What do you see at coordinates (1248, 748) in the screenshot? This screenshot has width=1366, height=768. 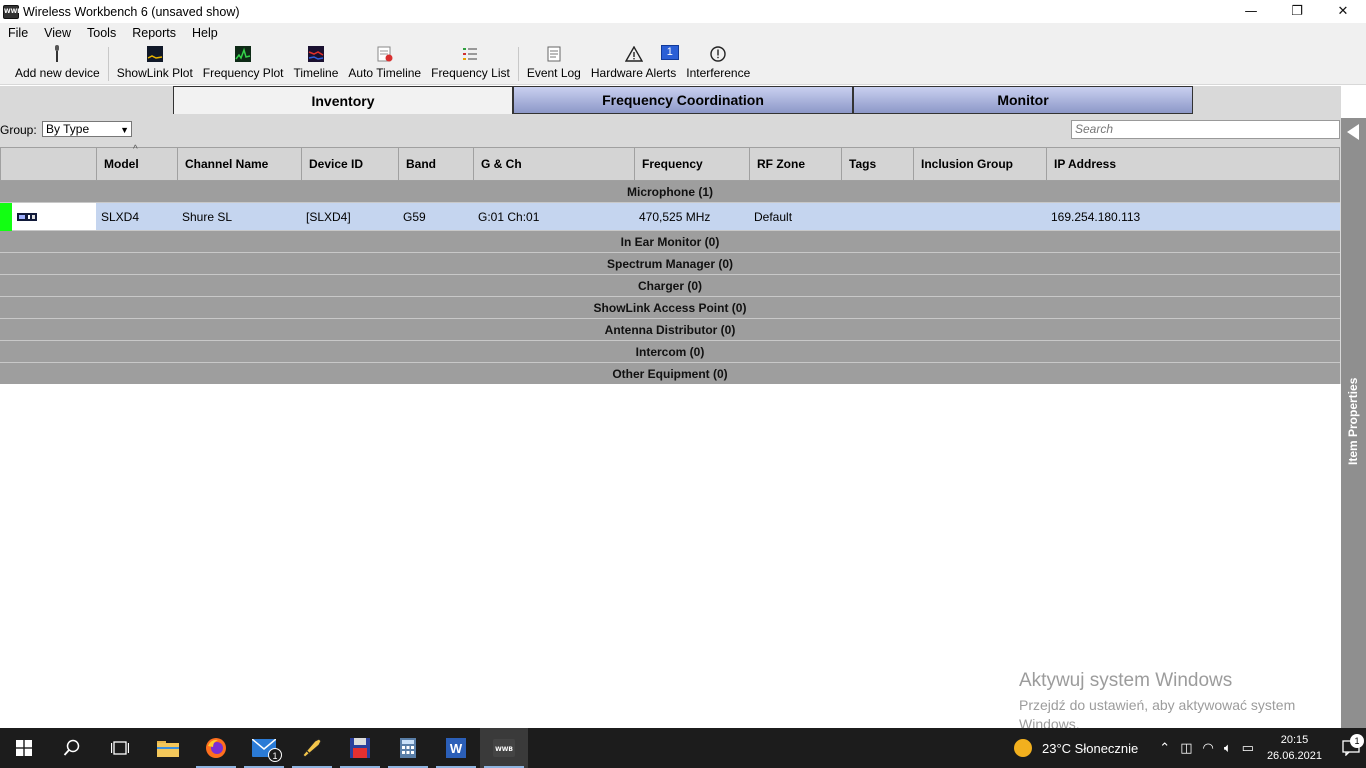 I see `battery-icon: ▭` at bounding box center [1248, 748].